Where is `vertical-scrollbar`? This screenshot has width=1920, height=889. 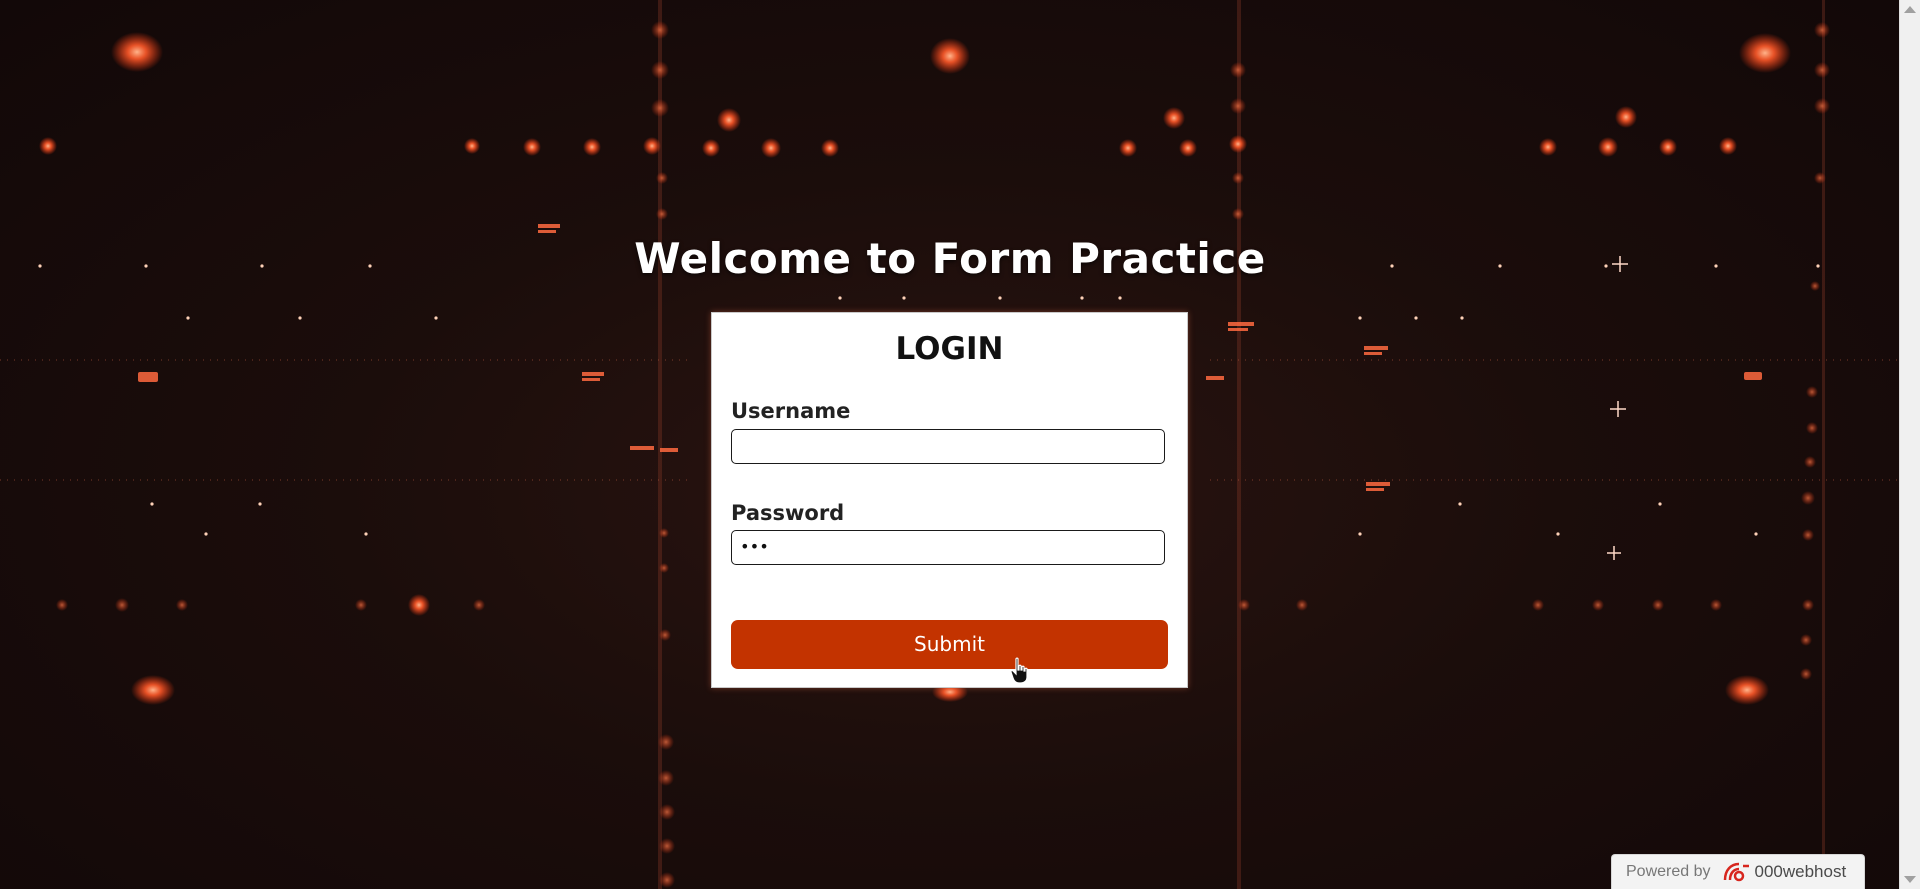 vertical-scrollbar is located at coordinates (1909, 444).